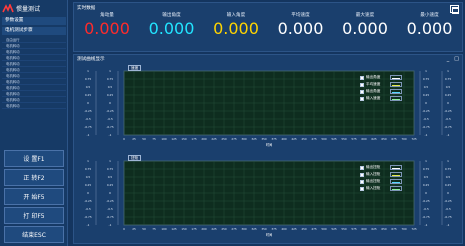 Image resolution: width=465 pixels, height=246 pixels. Describe the element at coordinates (8, 8) in the screenshot. I see `logo-icon` at that location.